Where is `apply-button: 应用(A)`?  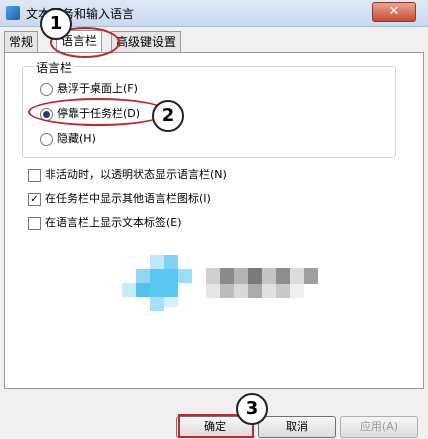 apply-button: 应用(A) is located at coordinates (379, 427).